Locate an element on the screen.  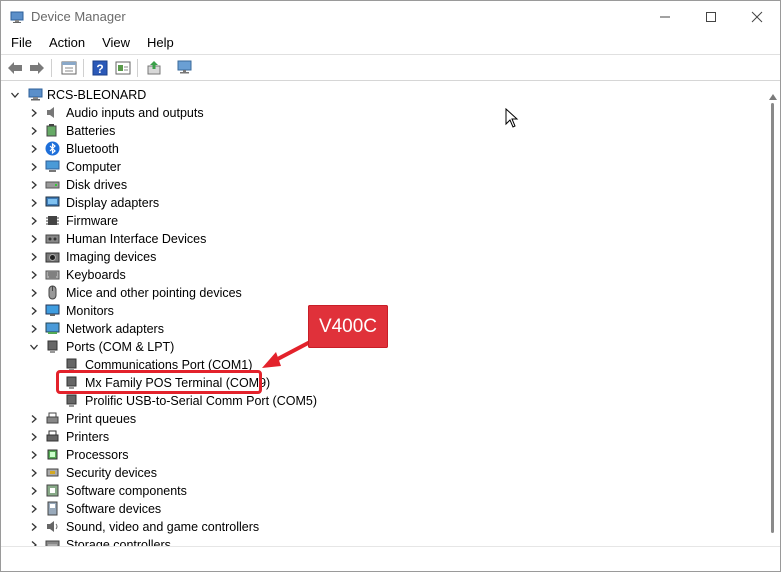
menu-action: Action is located at coordinates (66, 43).